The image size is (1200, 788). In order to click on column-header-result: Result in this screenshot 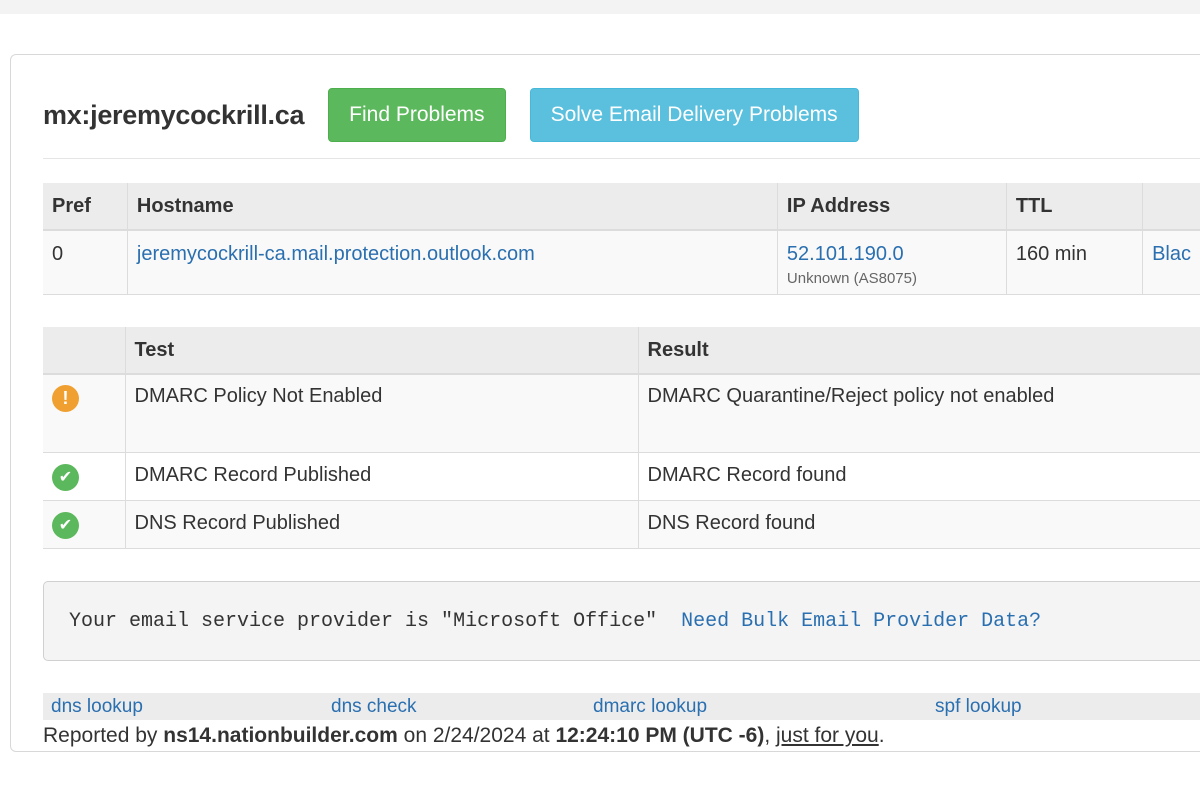, I will do `click(919, 351)`.